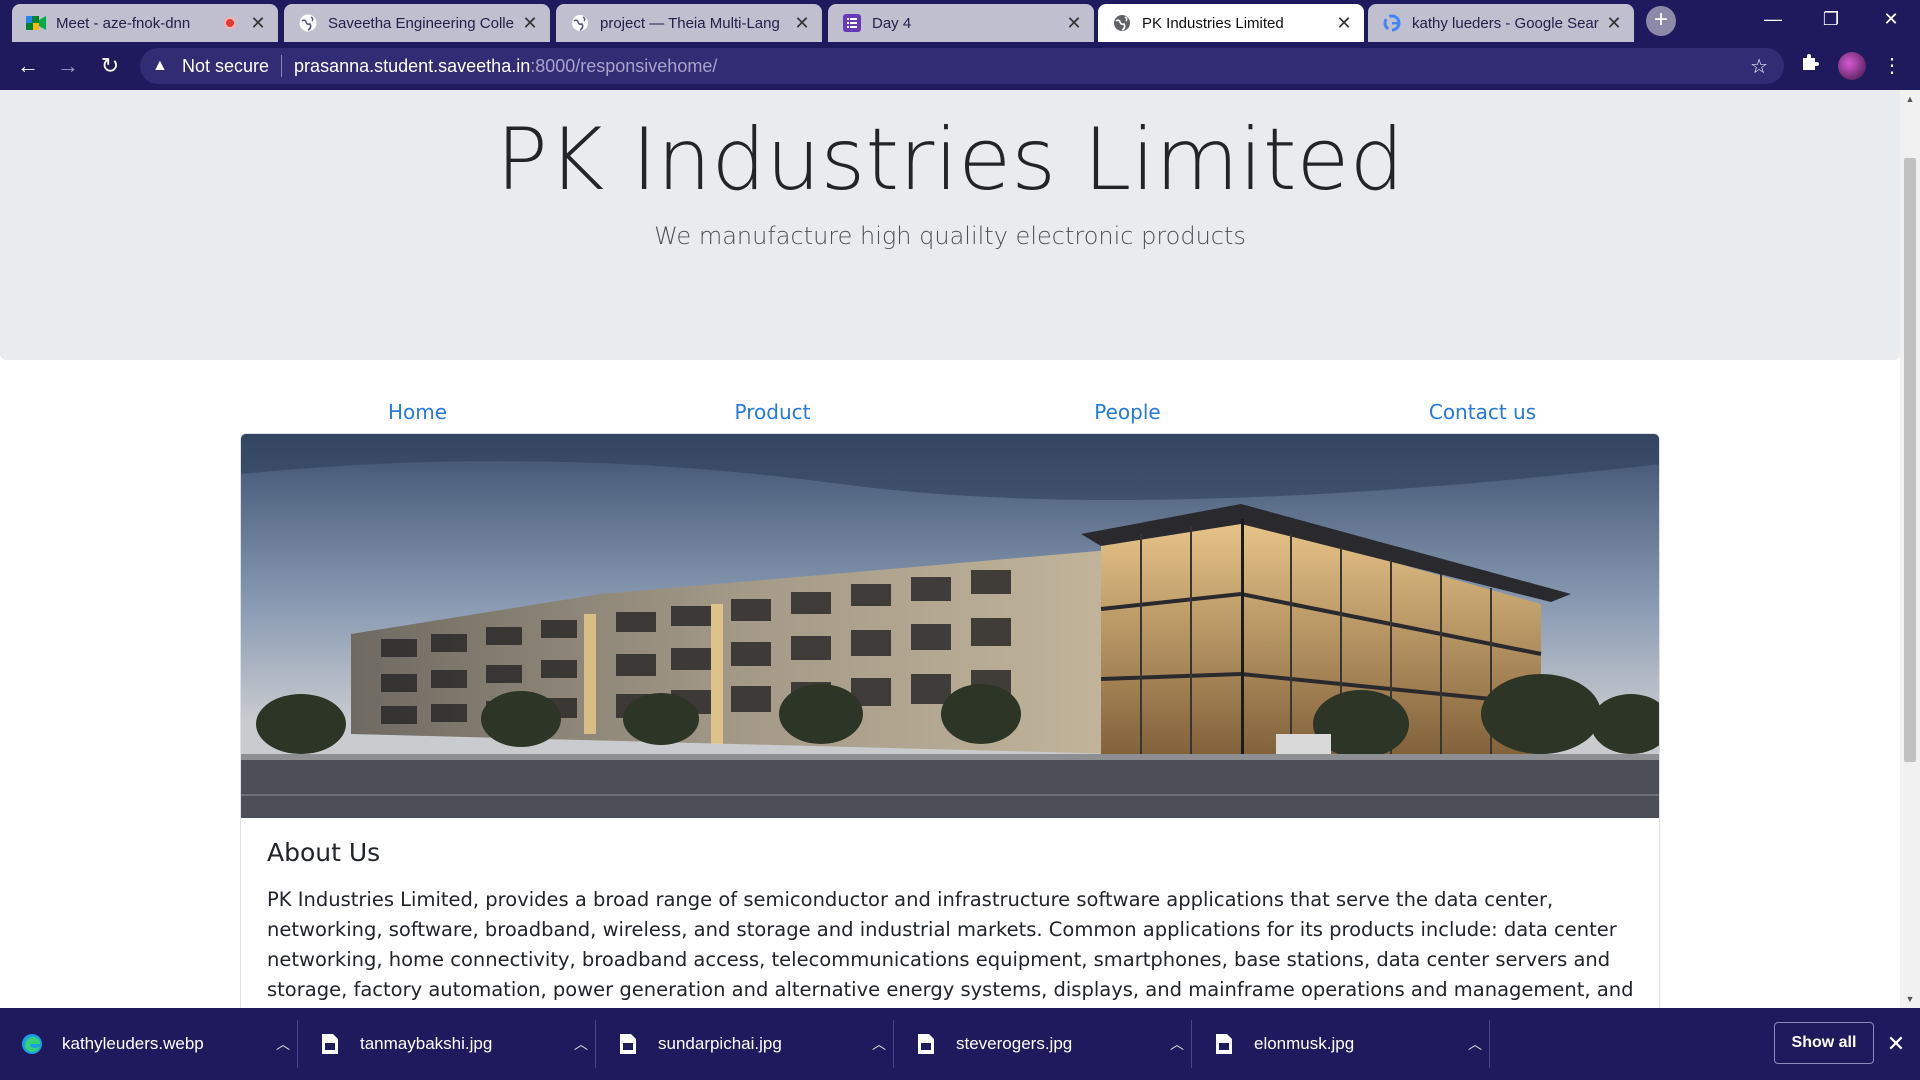 The width and height of the screenshot is (1920, 1080). I want to click on download-filename: steverogers.jpg, so click(1014, 1043).